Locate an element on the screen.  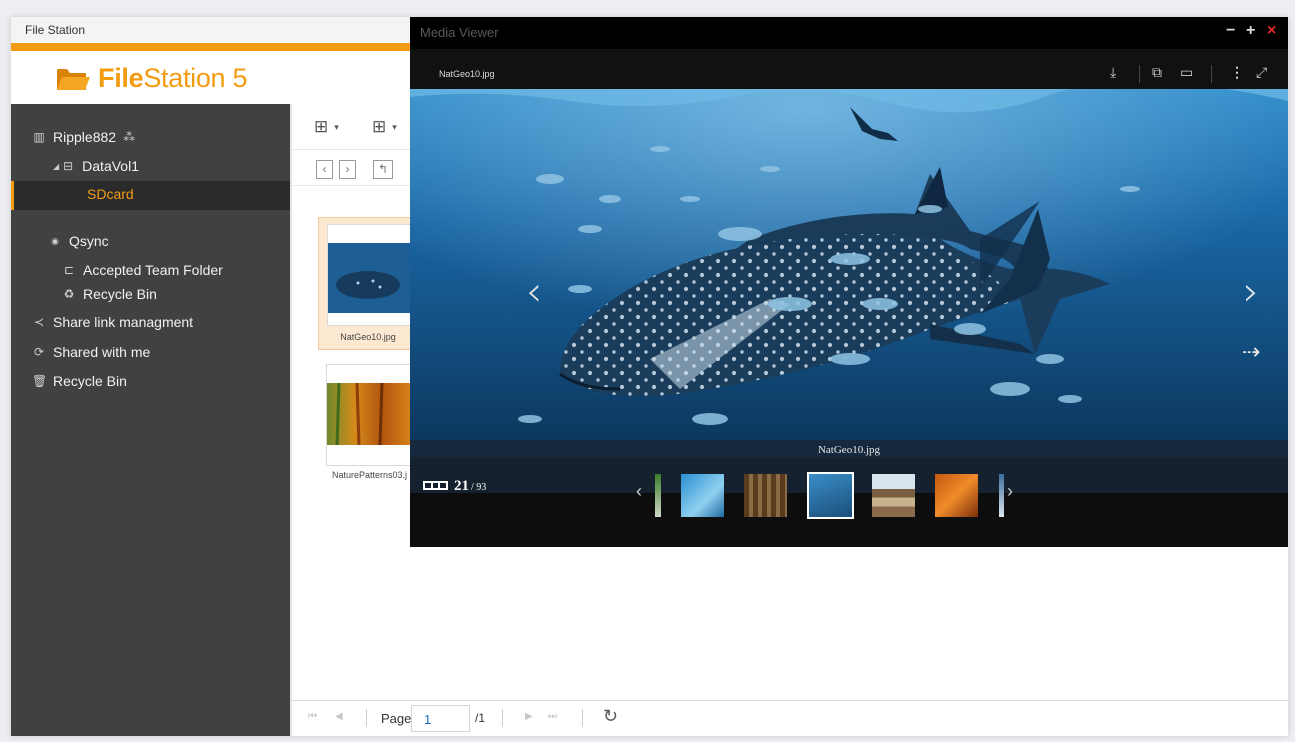
app-logo: FileStation 5 is located at coordinates (152, 78).